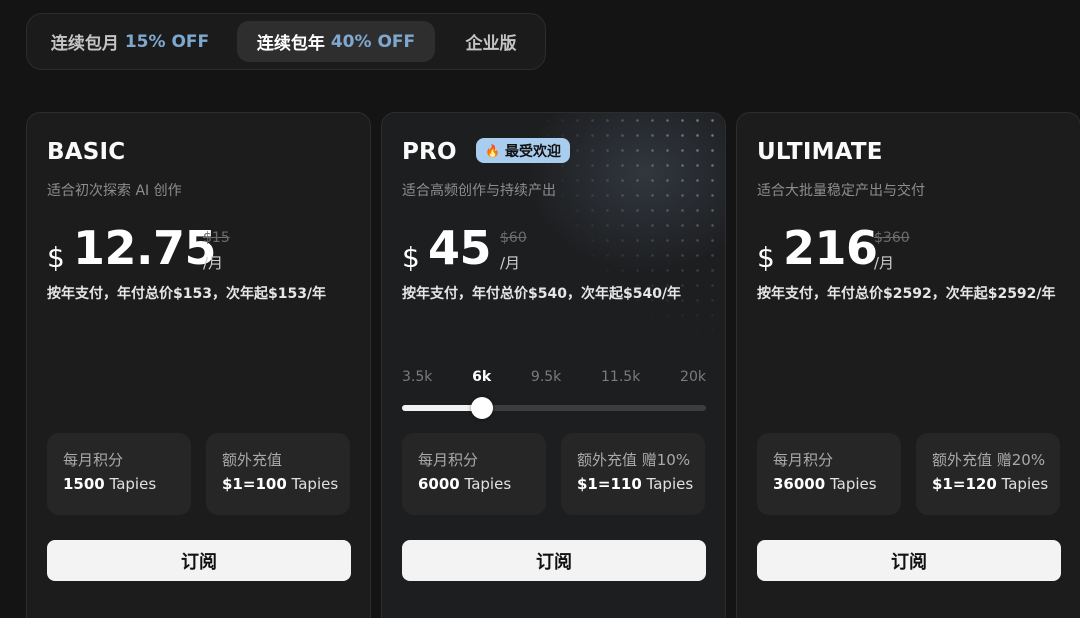  What do you see at coordinates (620, 379) in the screenshot?
I see `slider-tick: 11.5k` at bounding box center [620, 379].